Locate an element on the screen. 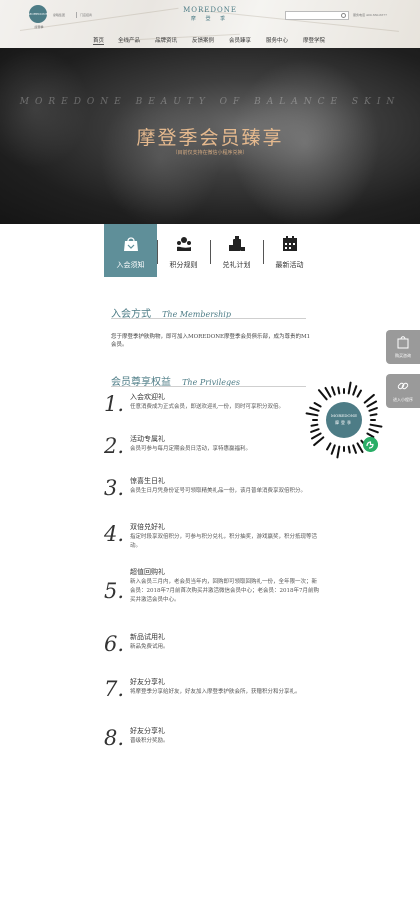 The width and height of the screenshot is (420, 900). service-phone: 服务电话 400-660-6677 is located at coordinates (370, 15).